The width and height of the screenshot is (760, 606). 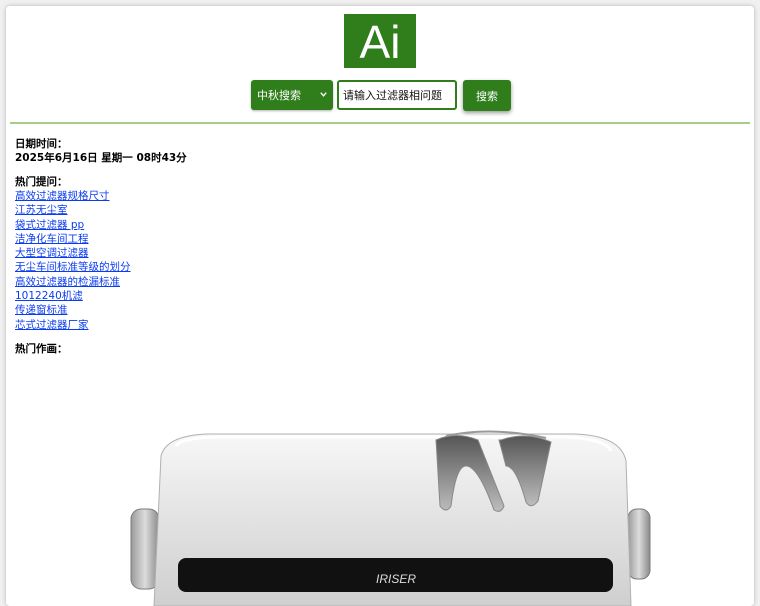 I want to click on search-input-value: 请输入过滤器相问题, so click(x=392, y=95).